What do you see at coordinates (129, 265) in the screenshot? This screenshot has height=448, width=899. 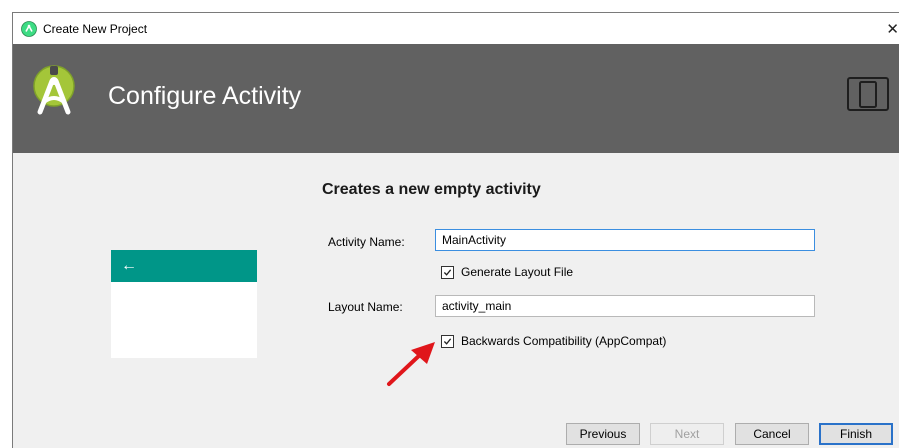 I see `back-arrow-icon: ←` at bounding box center [129, 265].